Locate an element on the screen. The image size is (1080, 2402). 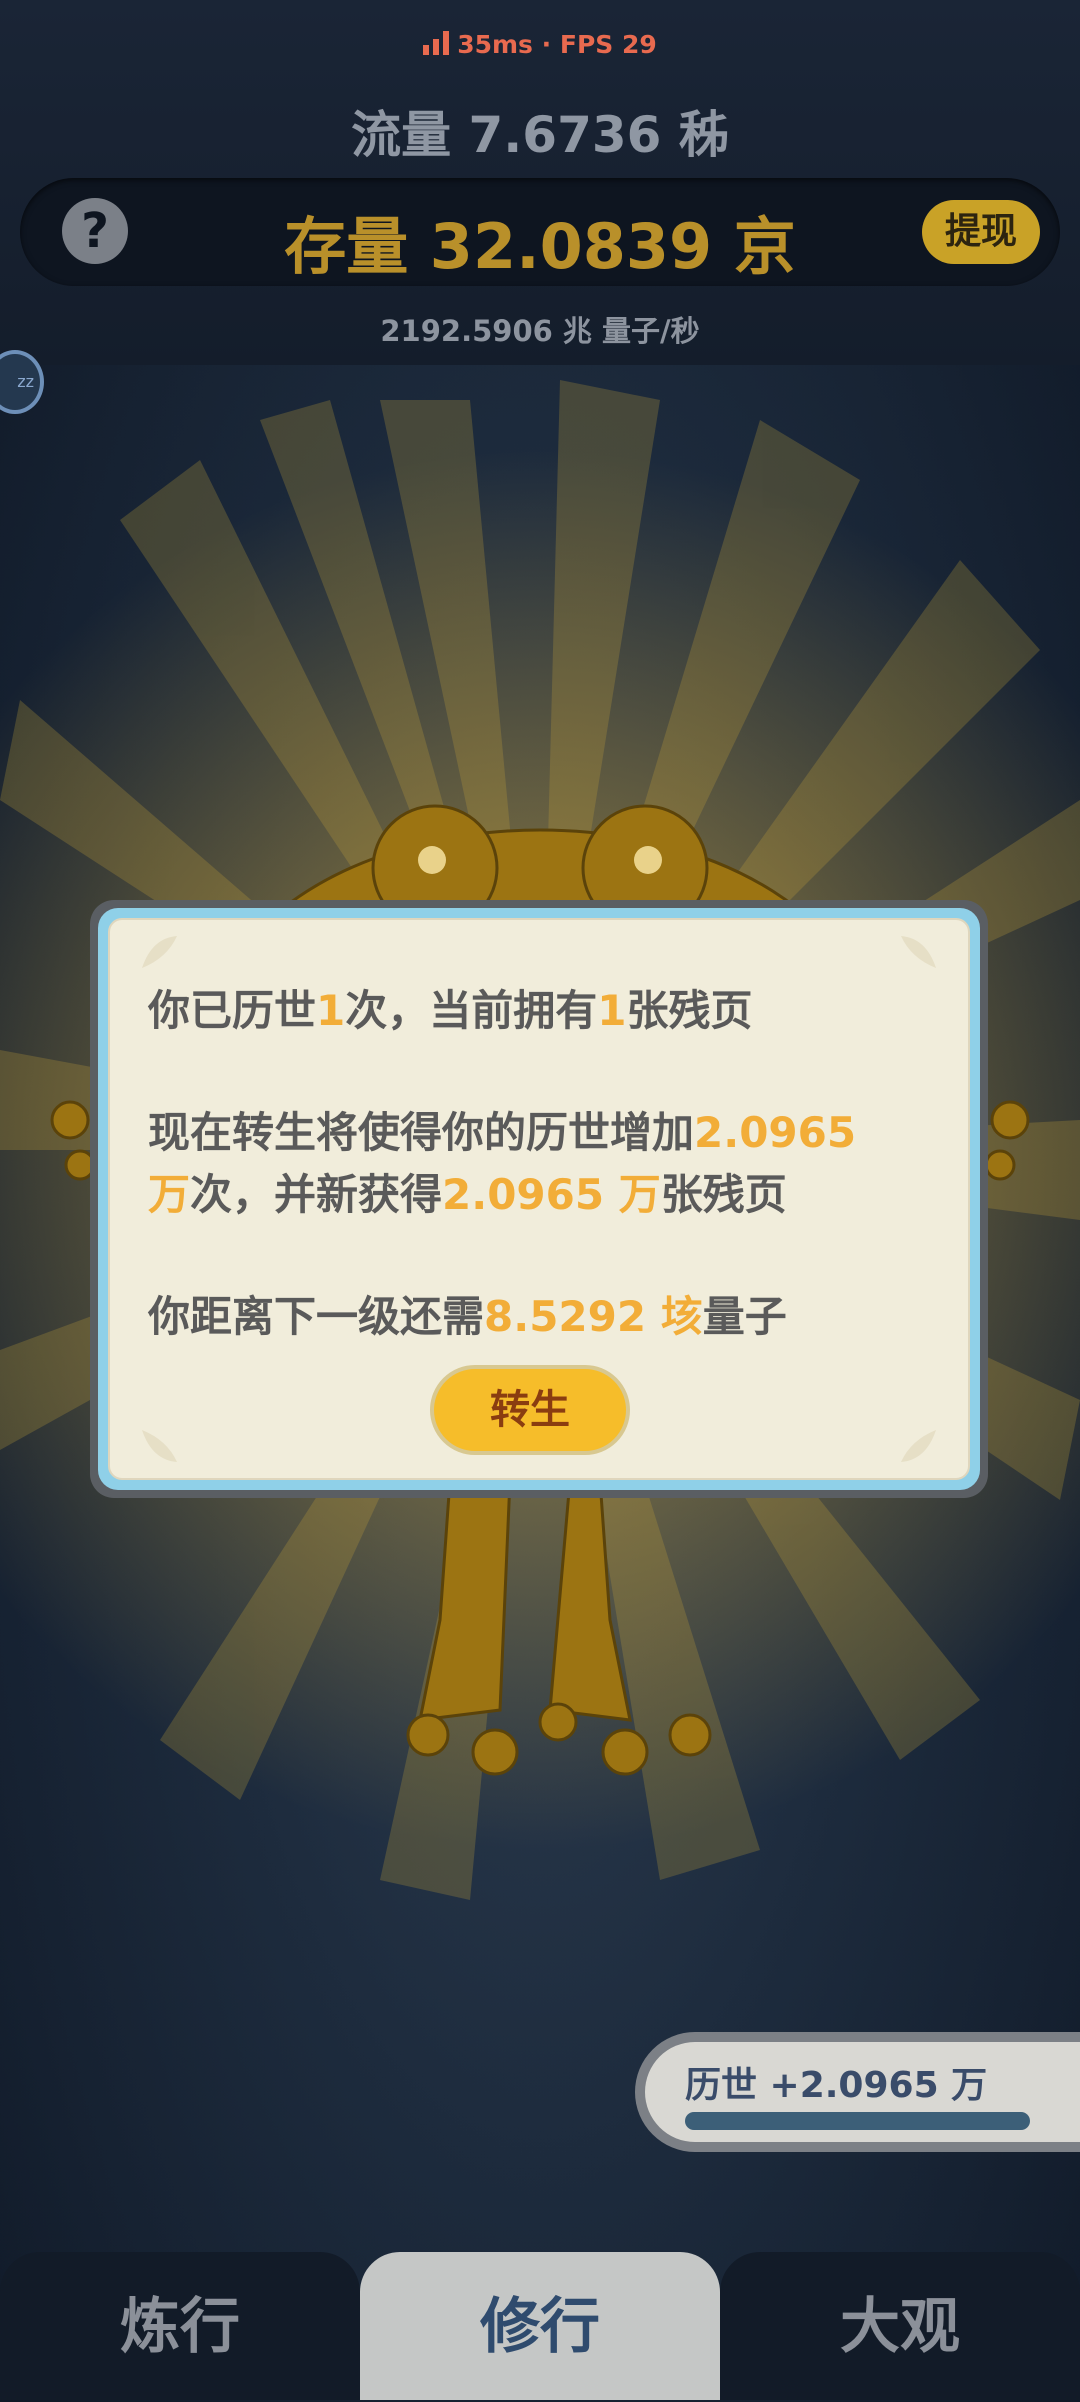
fps-indicator: 35ms · FPS 29 is located at coordinates (540, 44).